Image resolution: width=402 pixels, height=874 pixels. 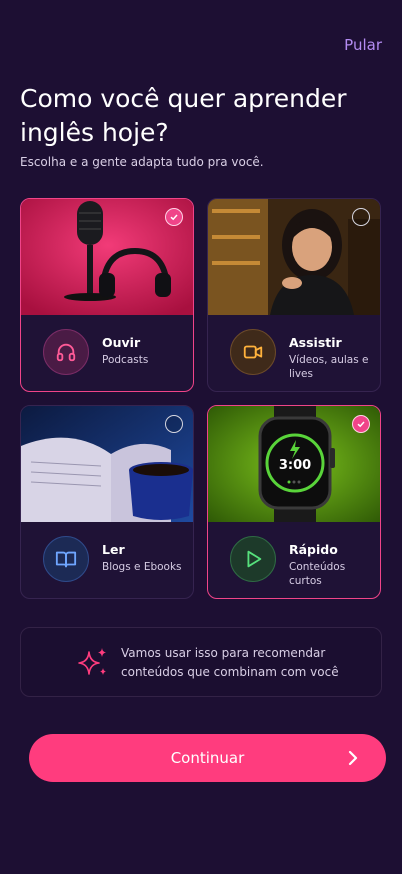 I want to click on skip-link: Pular, so click(x=363, y=45).